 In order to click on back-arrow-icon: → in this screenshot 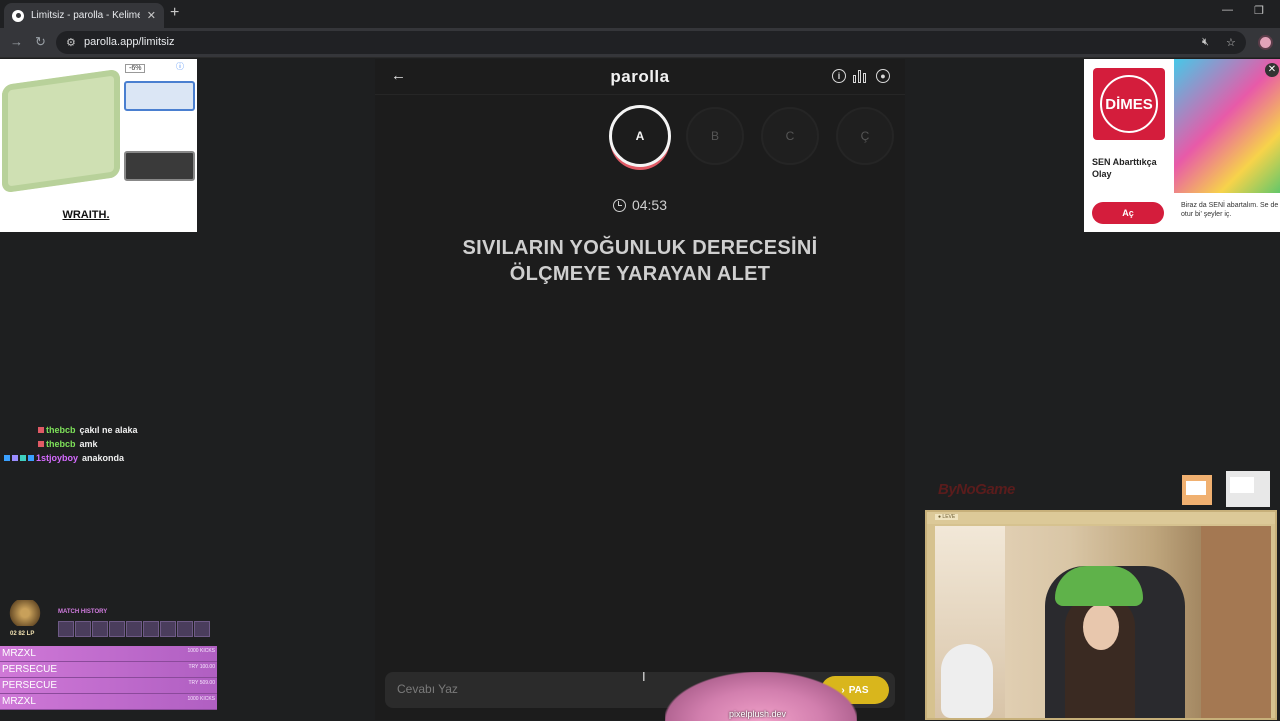, I will do `click(16, 41)`.